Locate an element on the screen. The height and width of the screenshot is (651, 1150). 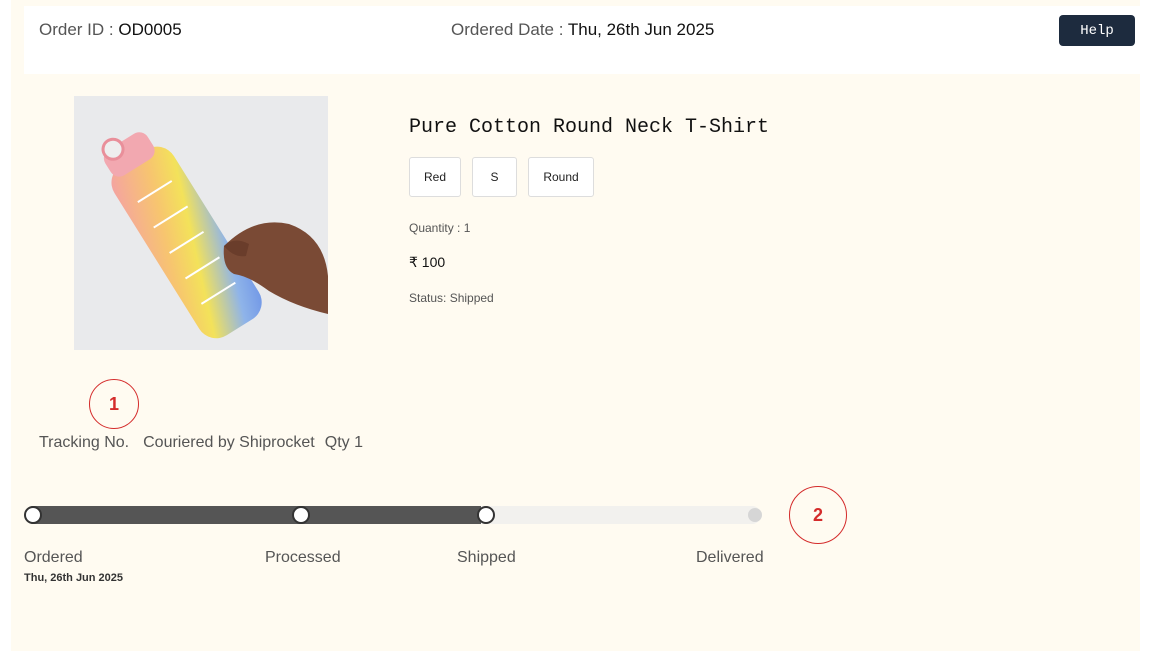
step-label-ordered: Ordered is located at coordinates (53, 557).